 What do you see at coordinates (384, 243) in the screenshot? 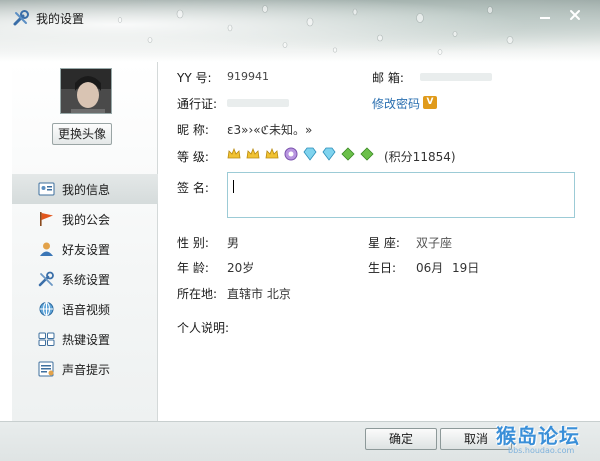
I see `zodiac-label: 星 座:` at bounding box center [384, 243].